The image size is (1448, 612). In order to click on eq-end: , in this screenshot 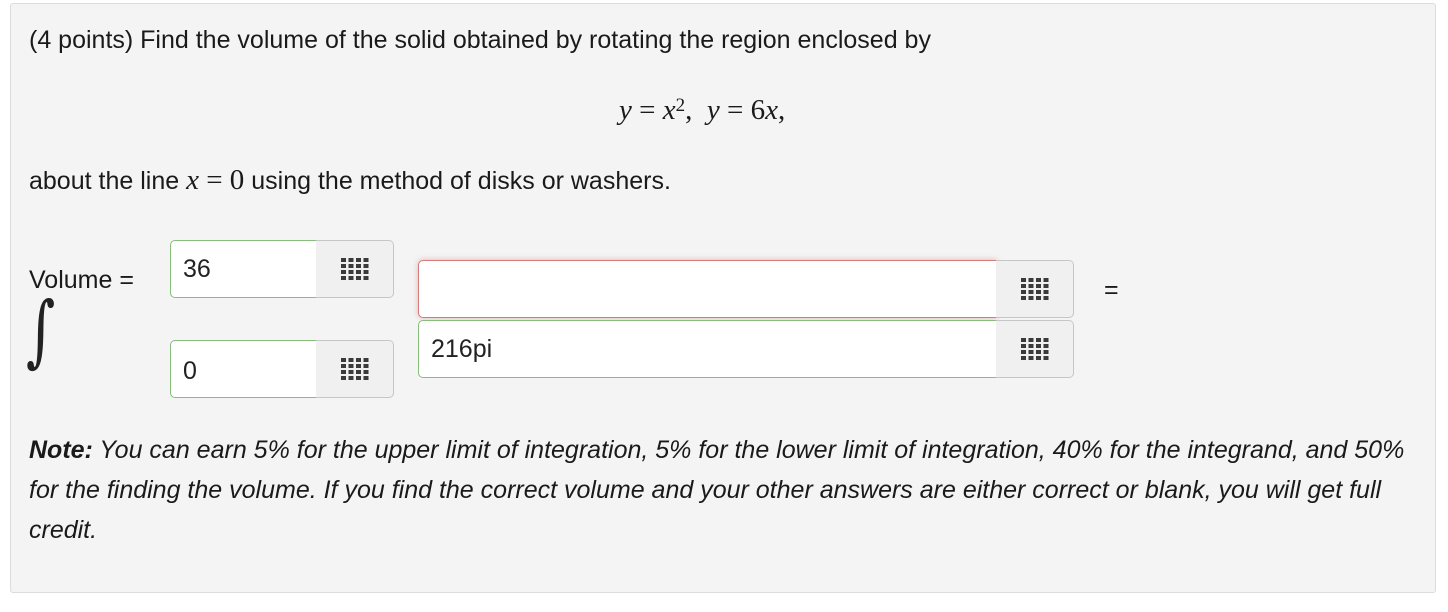, I will do `click(781, 110)`.